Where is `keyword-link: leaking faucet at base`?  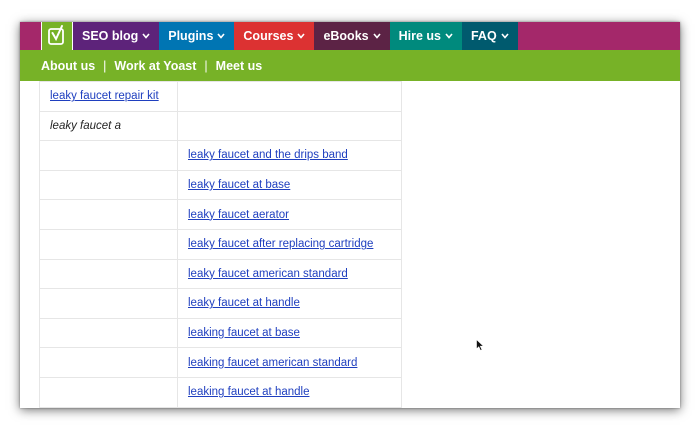 keyword-link: leaking faucet at base is located at coordinates (244, 333).